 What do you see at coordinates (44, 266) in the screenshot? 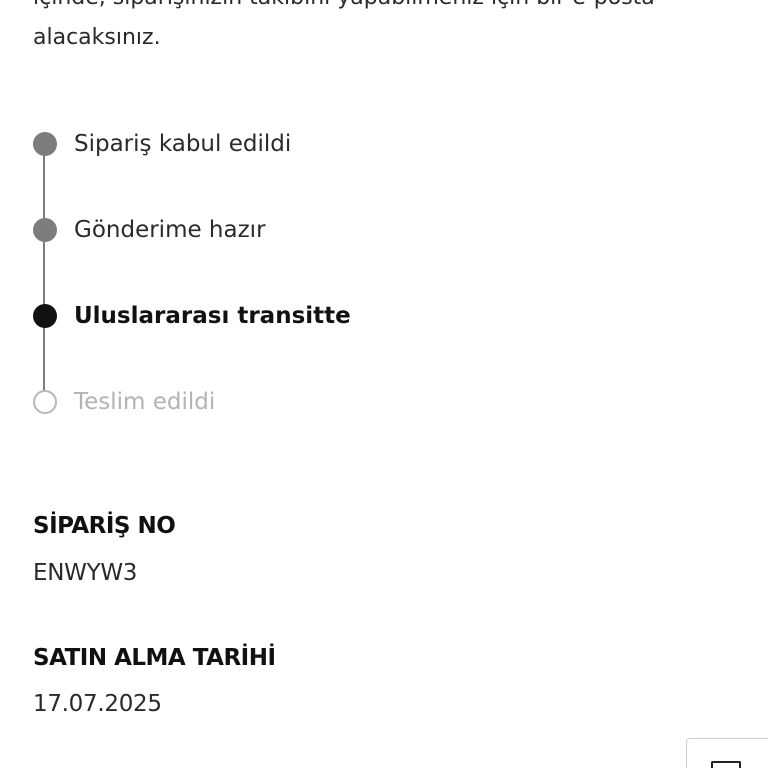
I see `timeline-connector` at bounding box center [44, 266].